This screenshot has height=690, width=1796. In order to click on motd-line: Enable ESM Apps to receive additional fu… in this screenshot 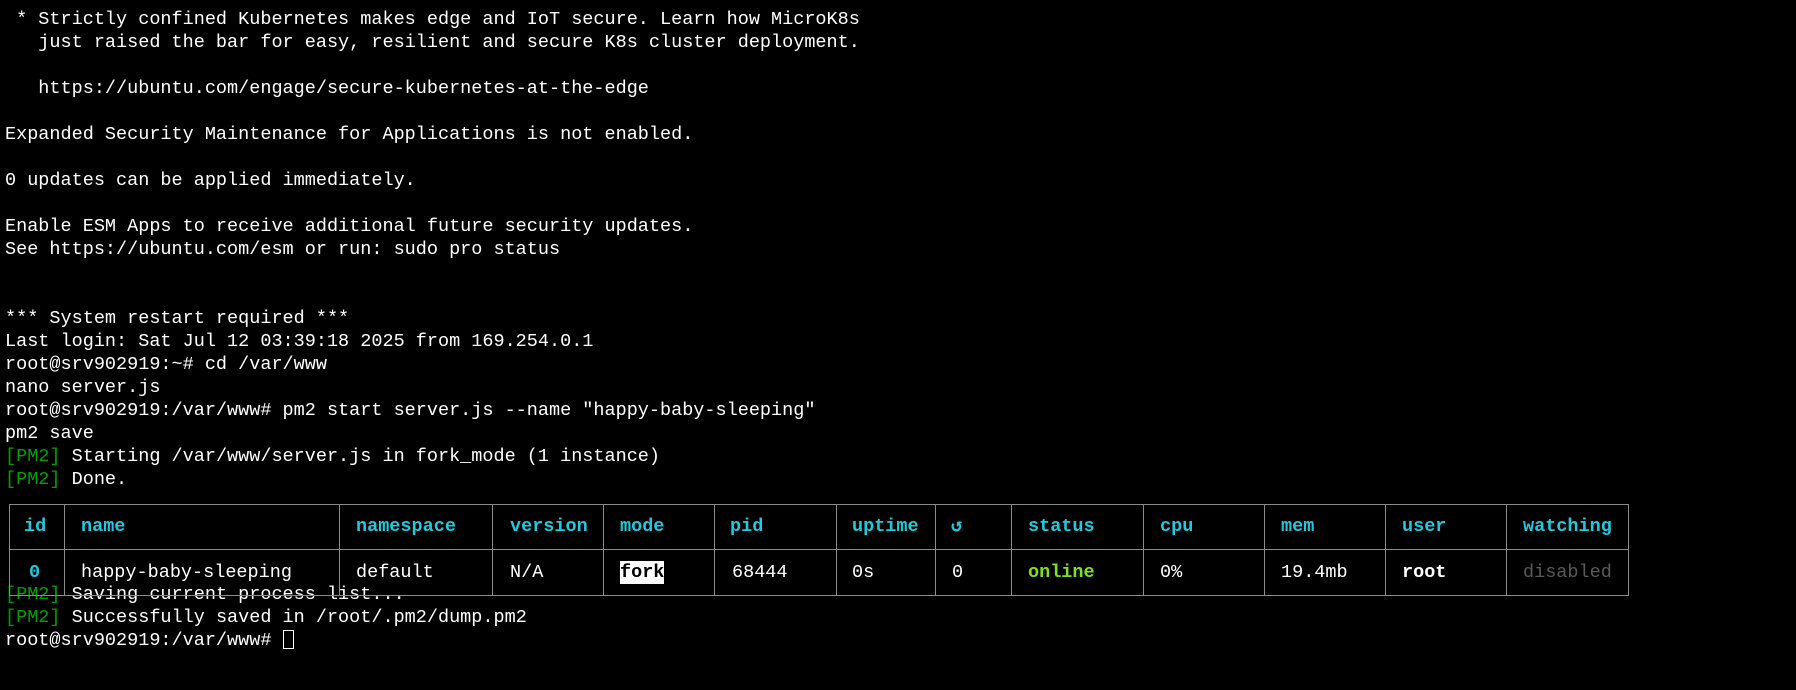, I will do `click(349, 226)`.